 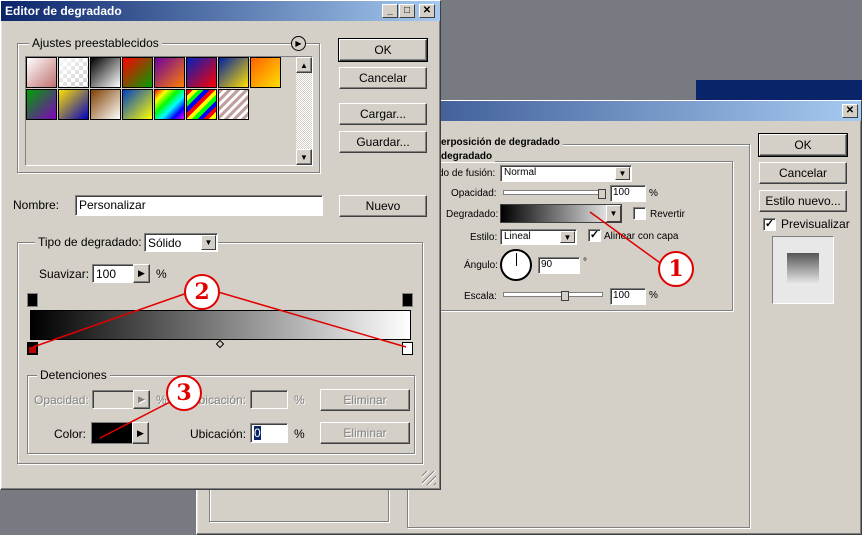 I want to click on annotation-marker-1: 1, so click(x=676, y=269).